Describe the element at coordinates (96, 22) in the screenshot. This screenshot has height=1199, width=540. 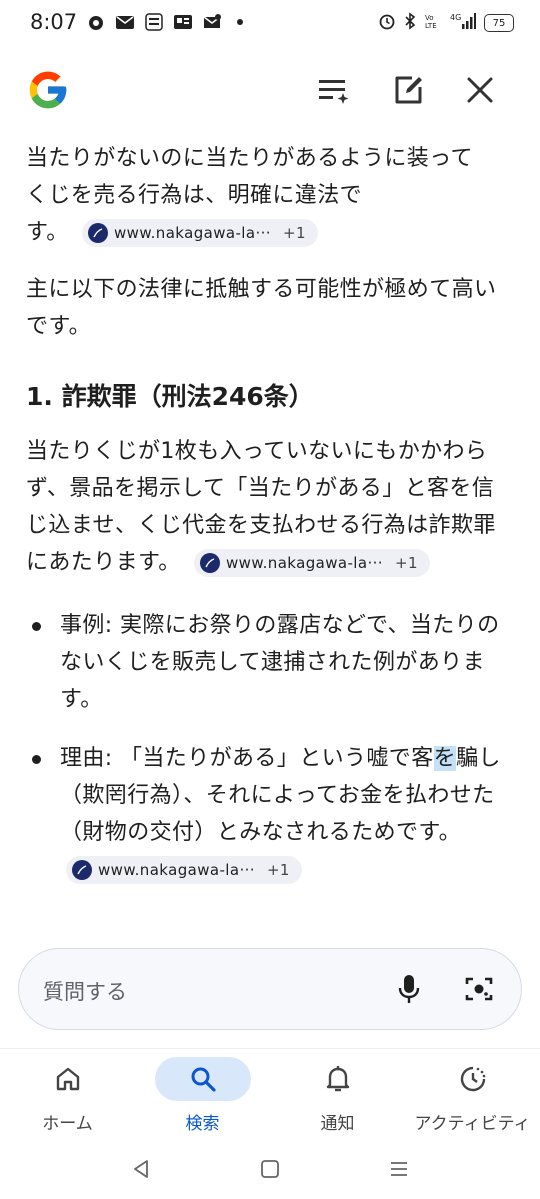
I see `notification-app-icon` at that location.